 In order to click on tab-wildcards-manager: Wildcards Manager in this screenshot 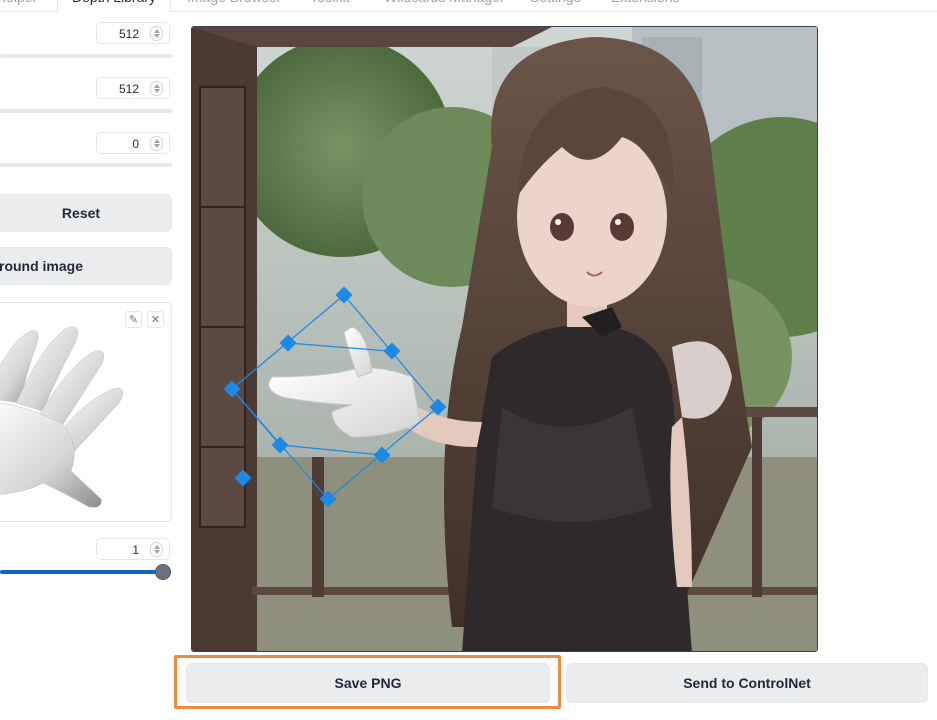, I will do `click(444, 6)`.